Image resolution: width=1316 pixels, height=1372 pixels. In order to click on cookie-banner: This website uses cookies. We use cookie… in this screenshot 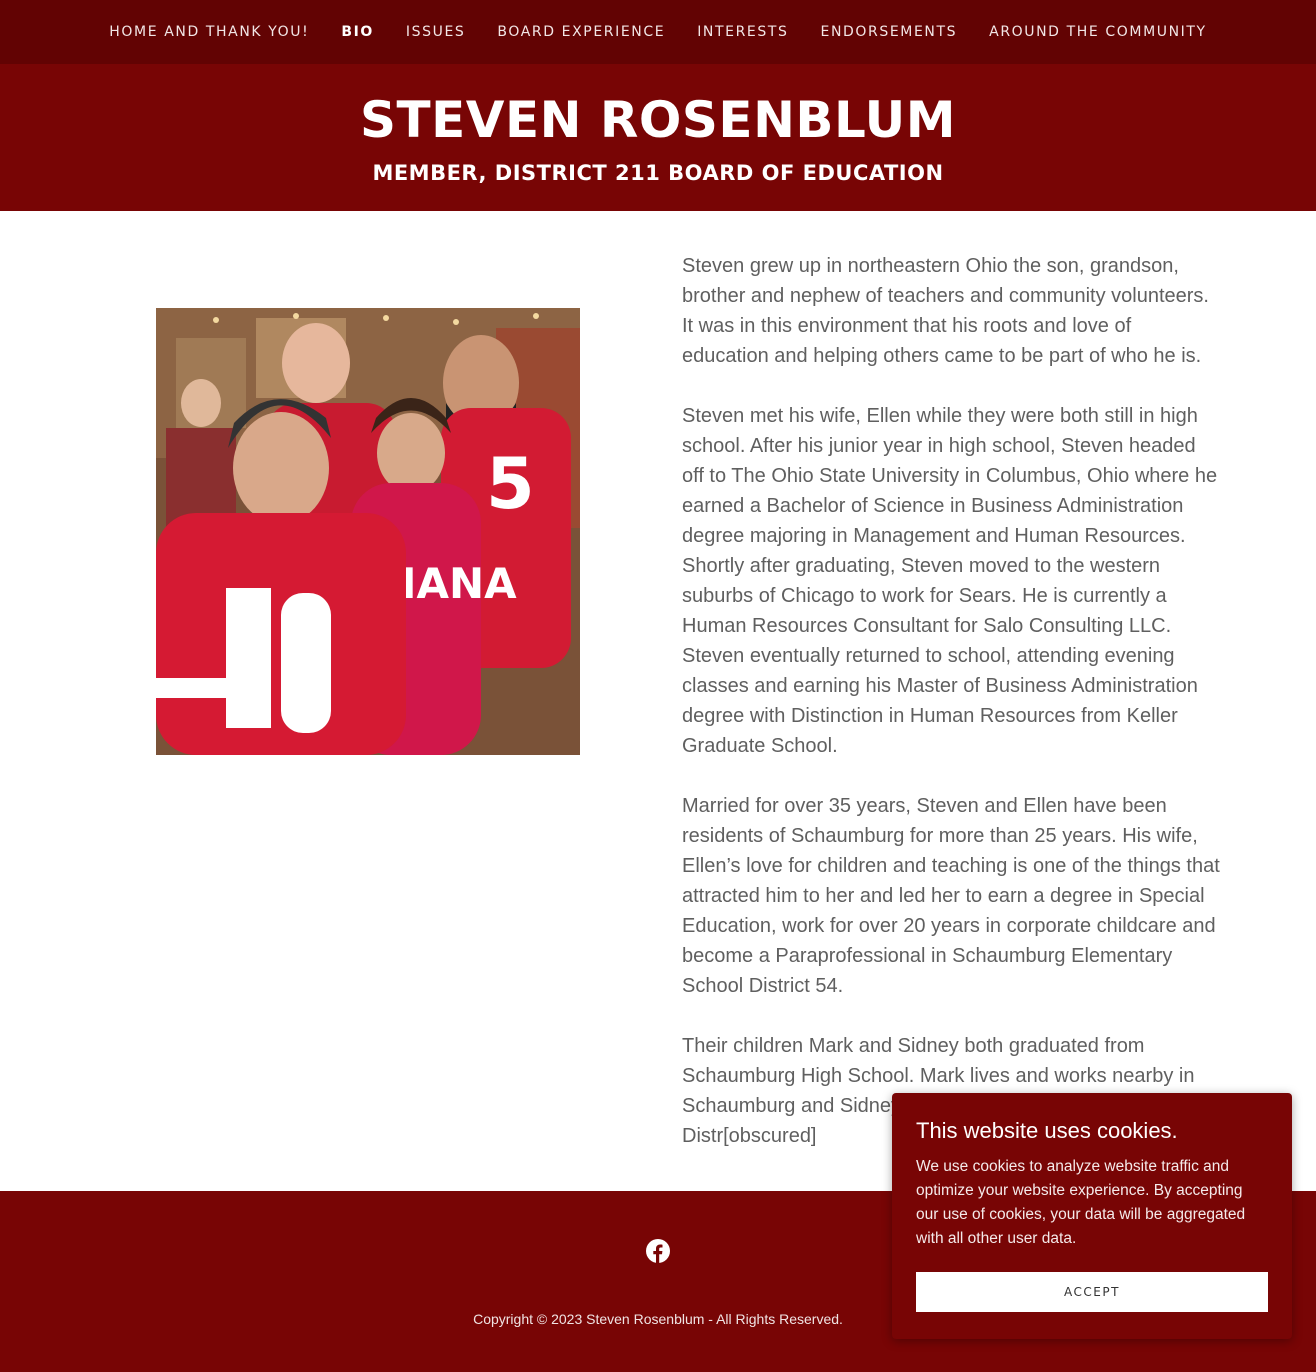, I will do `click(1092, 1216)`.